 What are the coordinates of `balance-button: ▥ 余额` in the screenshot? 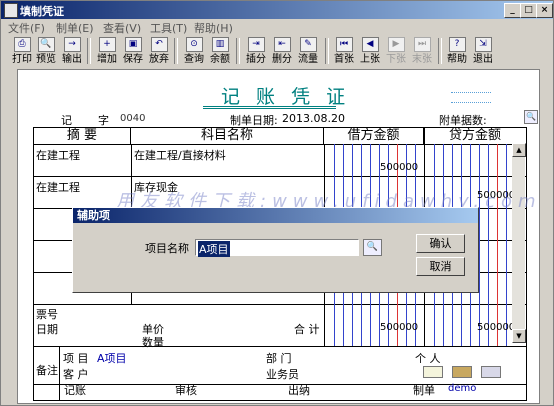 It's located at (220, 51).